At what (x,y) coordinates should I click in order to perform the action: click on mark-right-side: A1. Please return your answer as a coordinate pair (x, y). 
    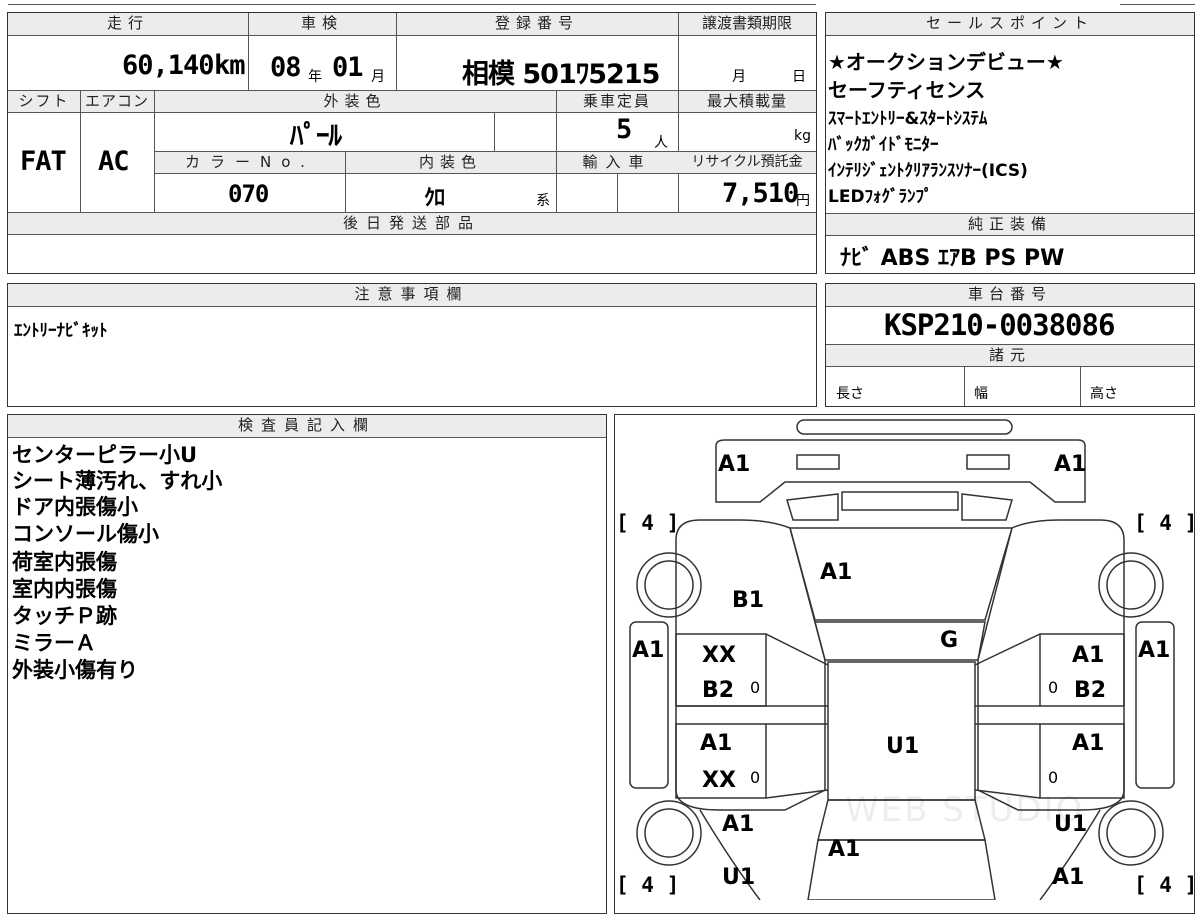
    Looking at the image, I should click on (1154, 650).